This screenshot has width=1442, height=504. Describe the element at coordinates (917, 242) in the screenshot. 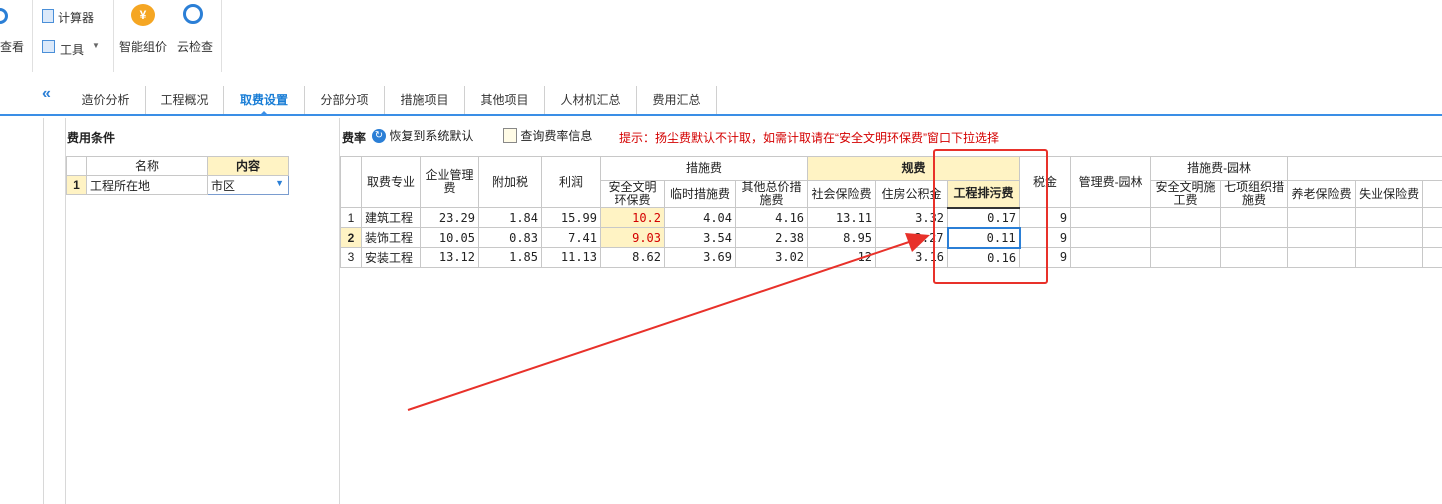

I see `annotation-arrow-head` at that location.